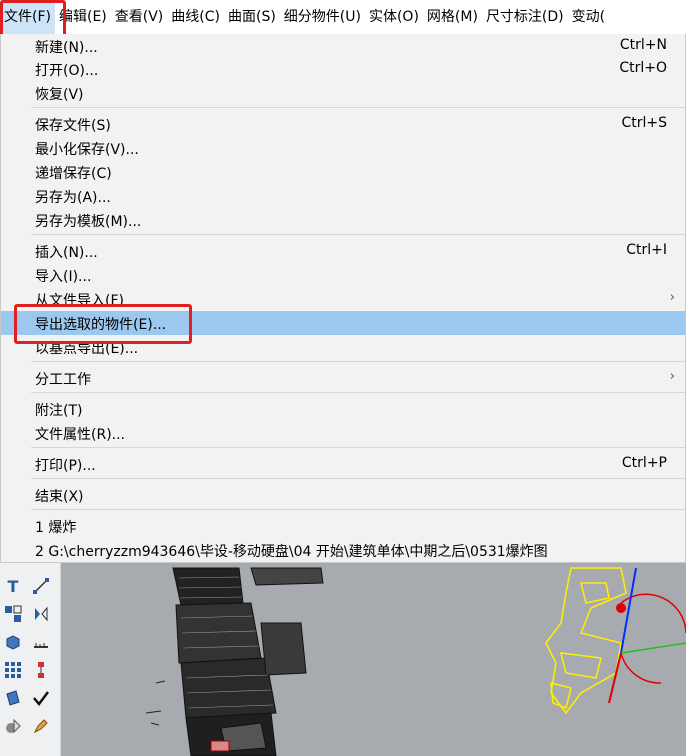  What do you see at coordinates (195, 17) in the screenshot?
I see `menu-curve: 曲线(C)` at bounding box center [195, 17].